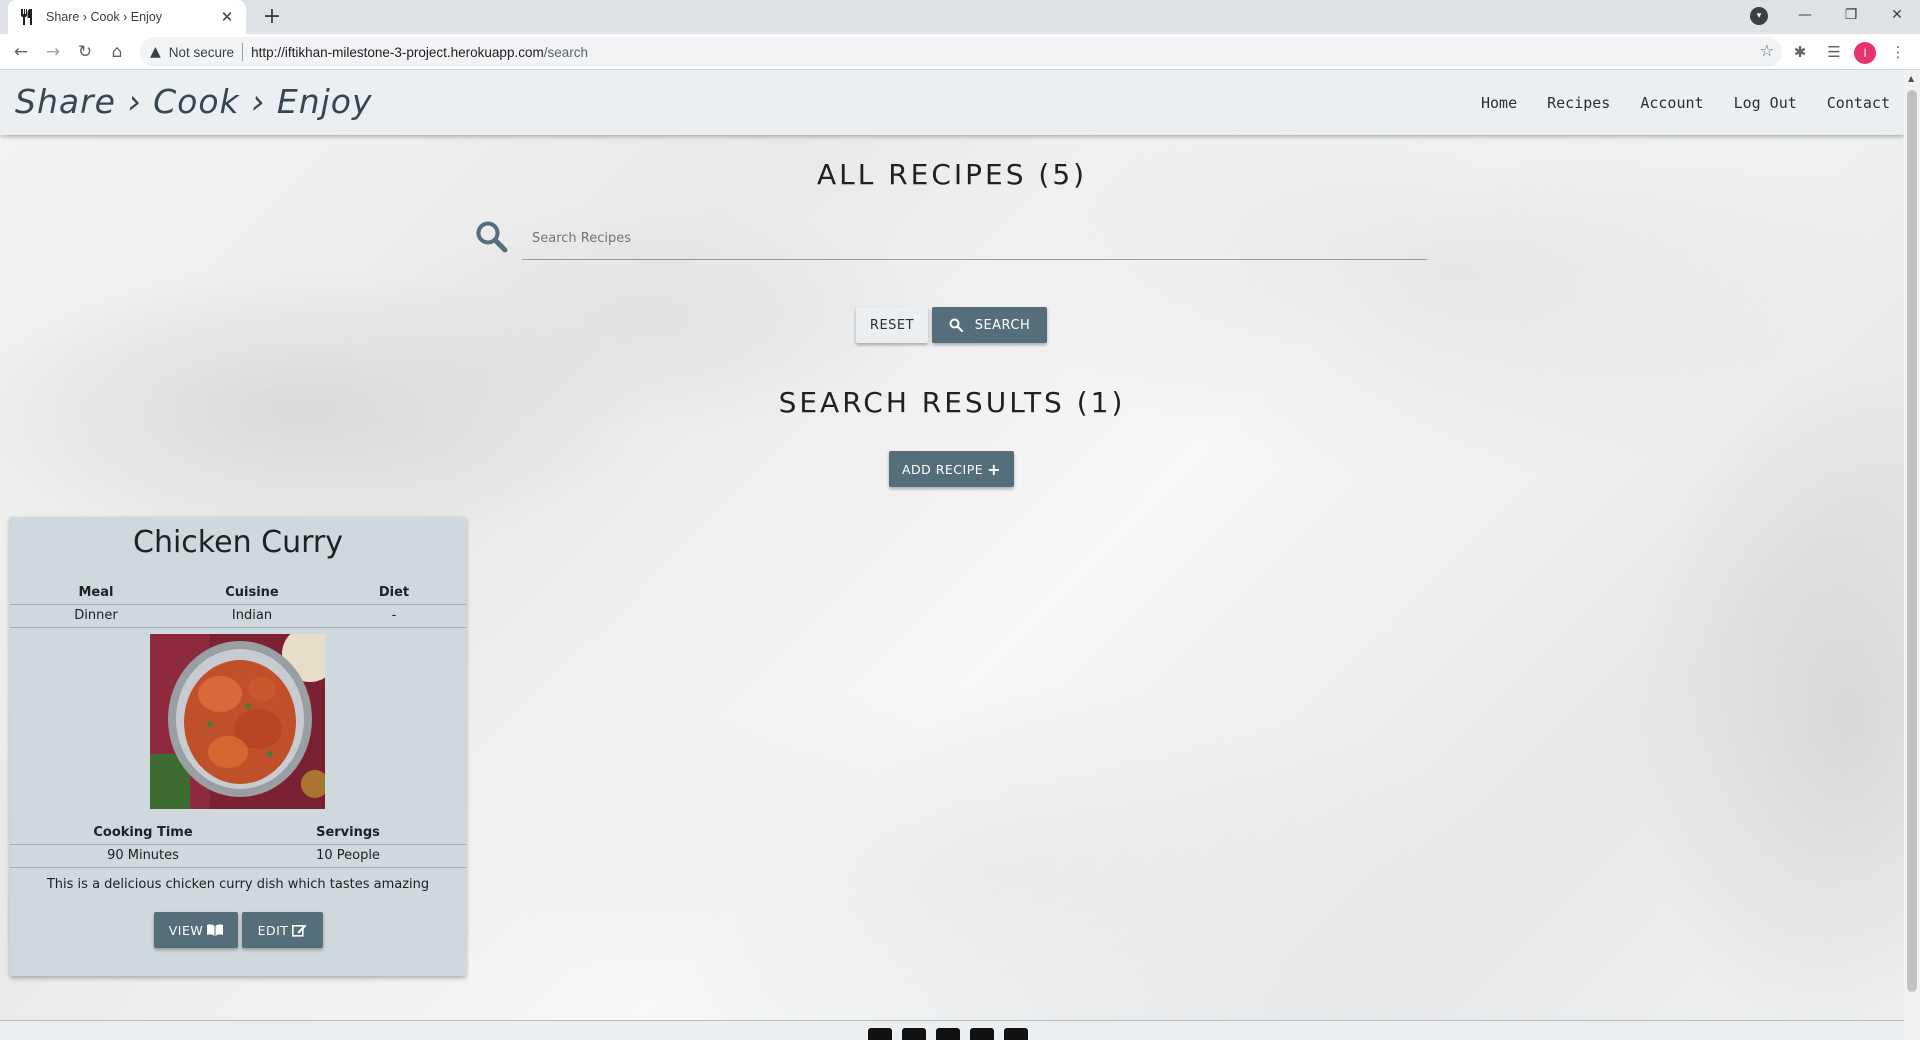  I want to click on scrollbar-thumb, so click(1912, 541).